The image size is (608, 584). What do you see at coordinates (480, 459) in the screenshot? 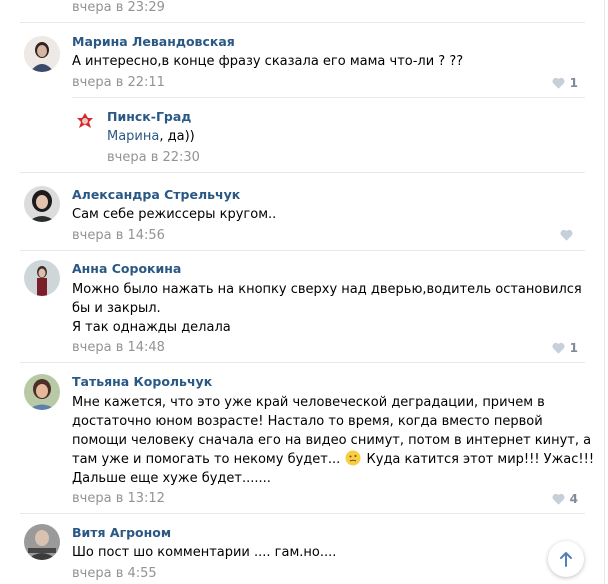
I see `comment-text-part: Куда катится этот мир!!! Ужас!!!` at bounding box center [480, 459].